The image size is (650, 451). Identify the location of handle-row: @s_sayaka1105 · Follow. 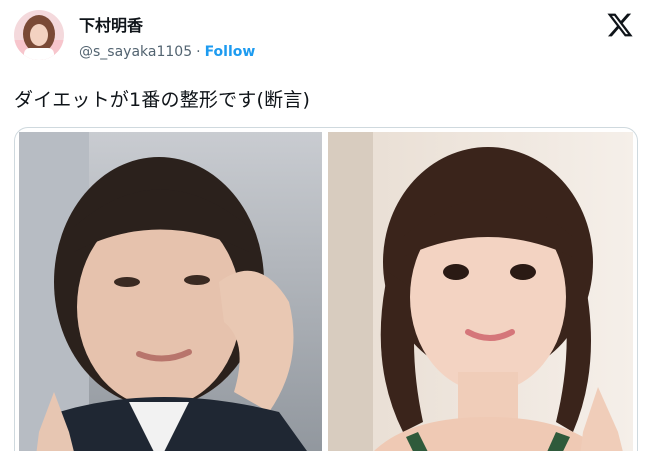
(167, 52).